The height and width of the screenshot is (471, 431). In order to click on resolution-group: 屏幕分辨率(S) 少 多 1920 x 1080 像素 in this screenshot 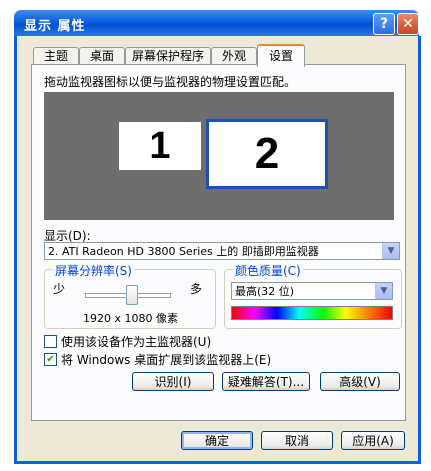, I will do `click(130, 295)`.